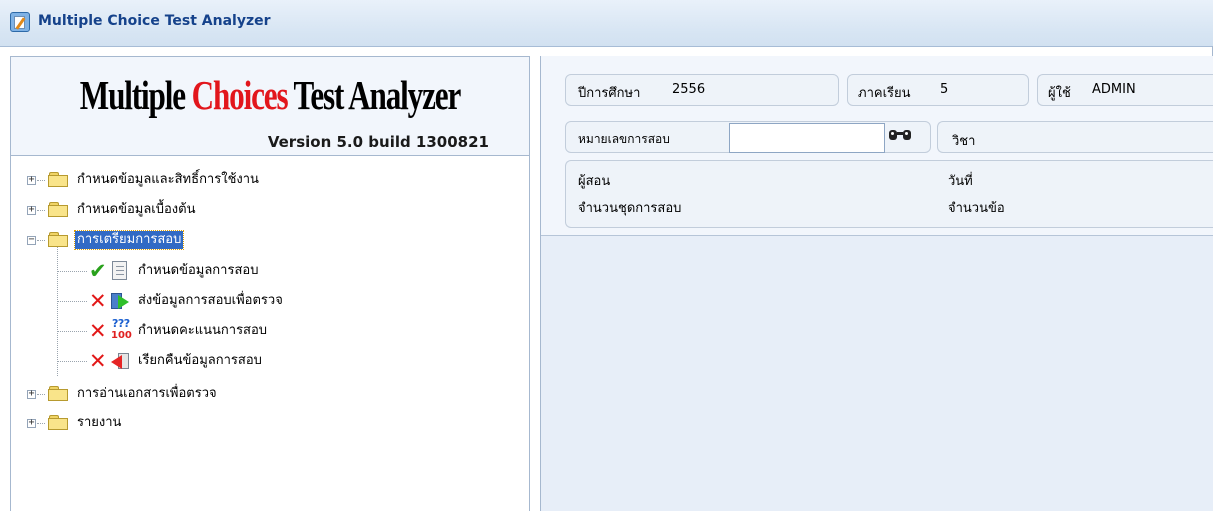  What do you see at coordinates (261, 241) in the screenshot?
I see `tree-node-exam-preparation: − การเตรียมการสอบ` at bounding box center [261, 241].